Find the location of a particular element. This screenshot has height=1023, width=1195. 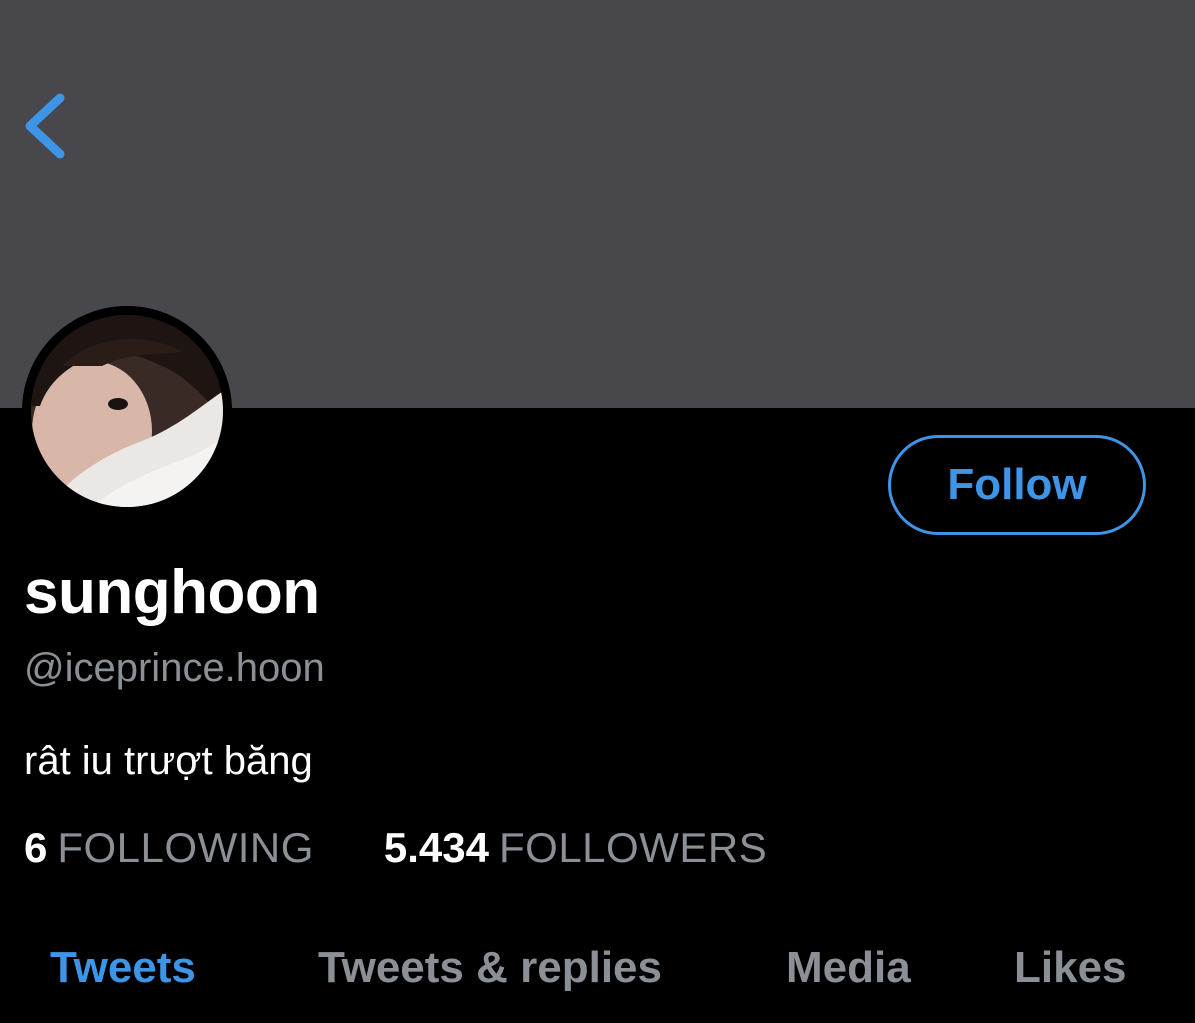

display-name: sunghoon is located at coordinates (172, 592).